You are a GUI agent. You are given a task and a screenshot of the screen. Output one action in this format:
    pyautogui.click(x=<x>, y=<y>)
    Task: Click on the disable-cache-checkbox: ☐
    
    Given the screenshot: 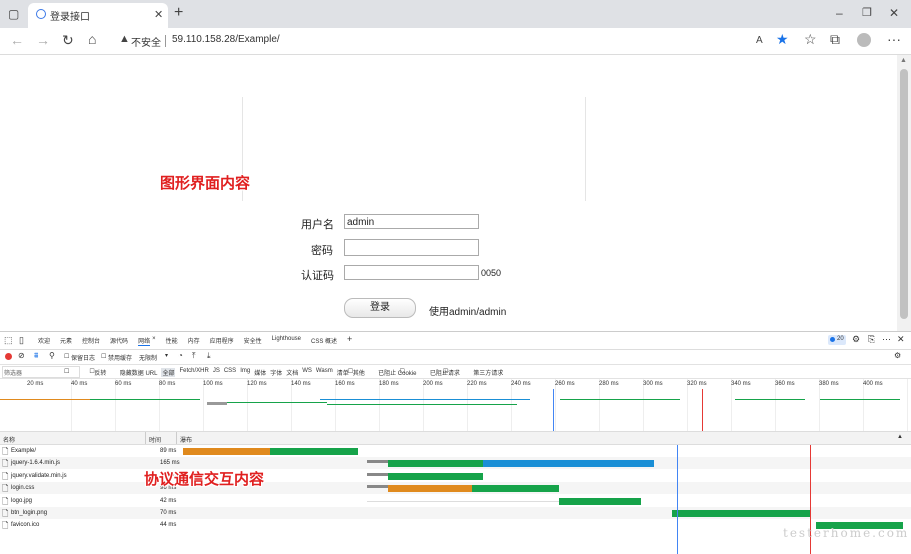 What is the action you would take?
    pyautogui.click(x=103, y=356)
    